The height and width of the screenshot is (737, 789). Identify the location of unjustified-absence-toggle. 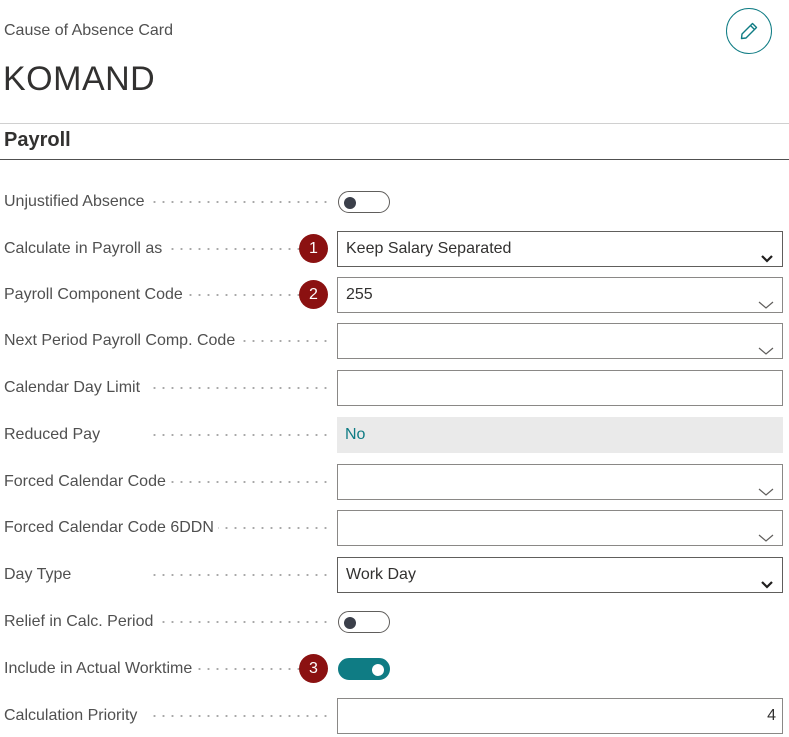
(364, 202).